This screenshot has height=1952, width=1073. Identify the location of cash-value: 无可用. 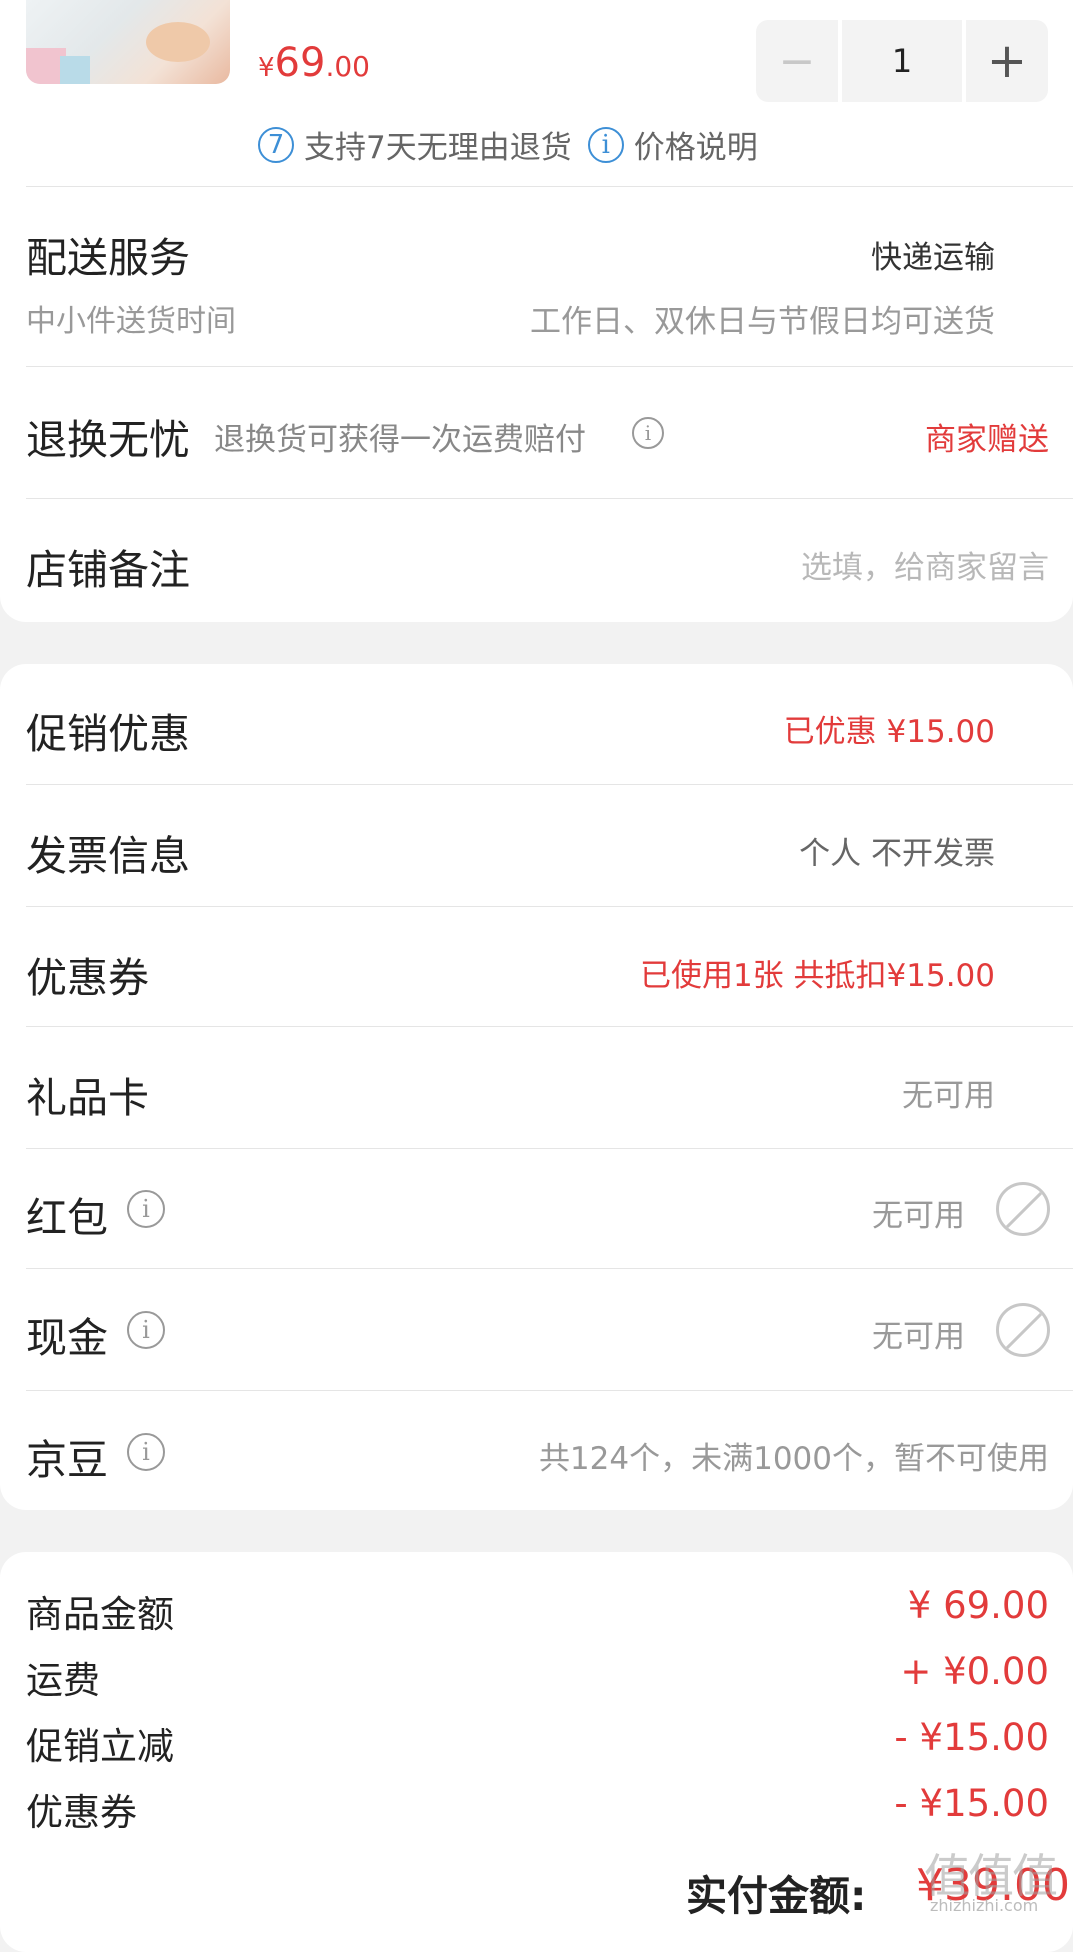
(918, 1337).